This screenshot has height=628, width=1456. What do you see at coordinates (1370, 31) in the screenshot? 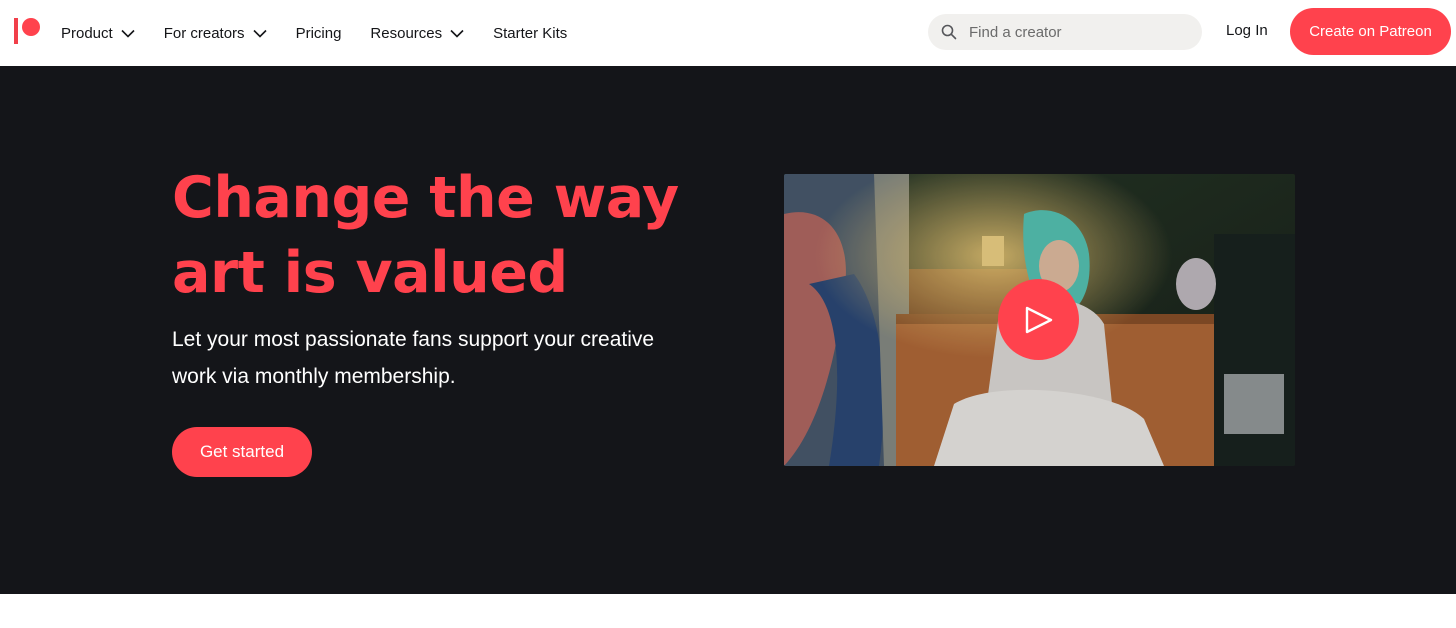
I see `create-on-patreon-button: Create on Patreon` at bounding box center [1370, 31].